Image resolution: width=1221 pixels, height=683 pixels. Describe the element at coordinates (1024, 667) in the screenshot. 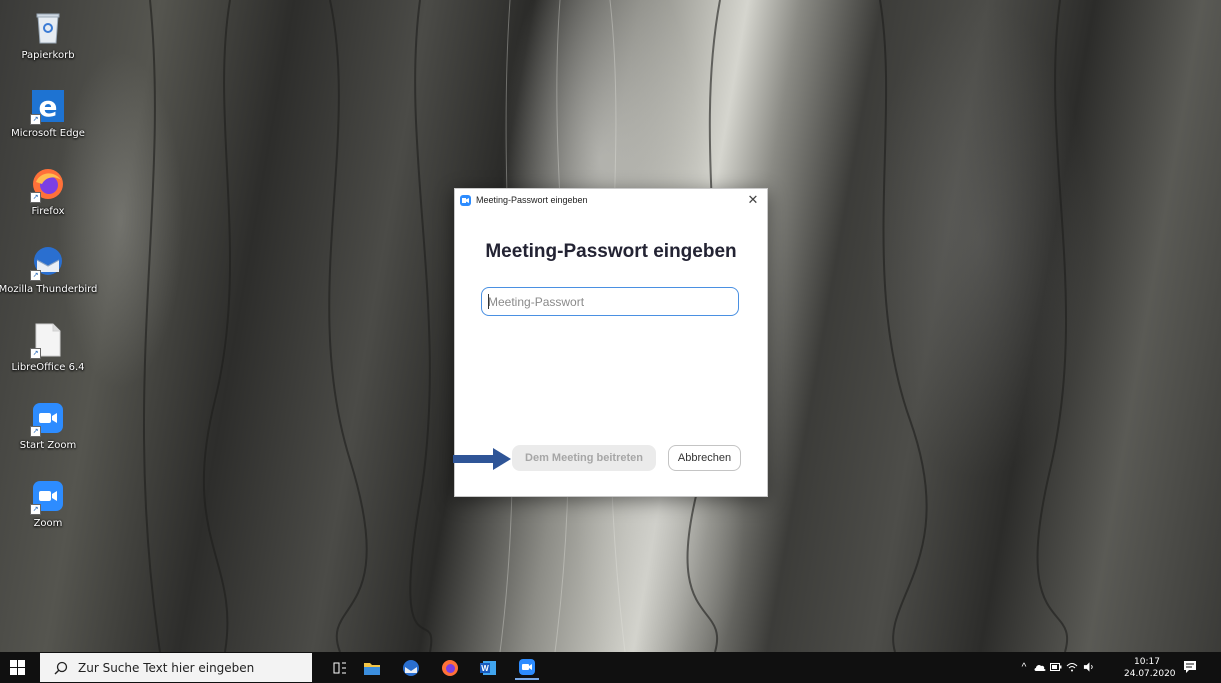

I see `show-hidden-icons-chevron-icon: ^` at that location.